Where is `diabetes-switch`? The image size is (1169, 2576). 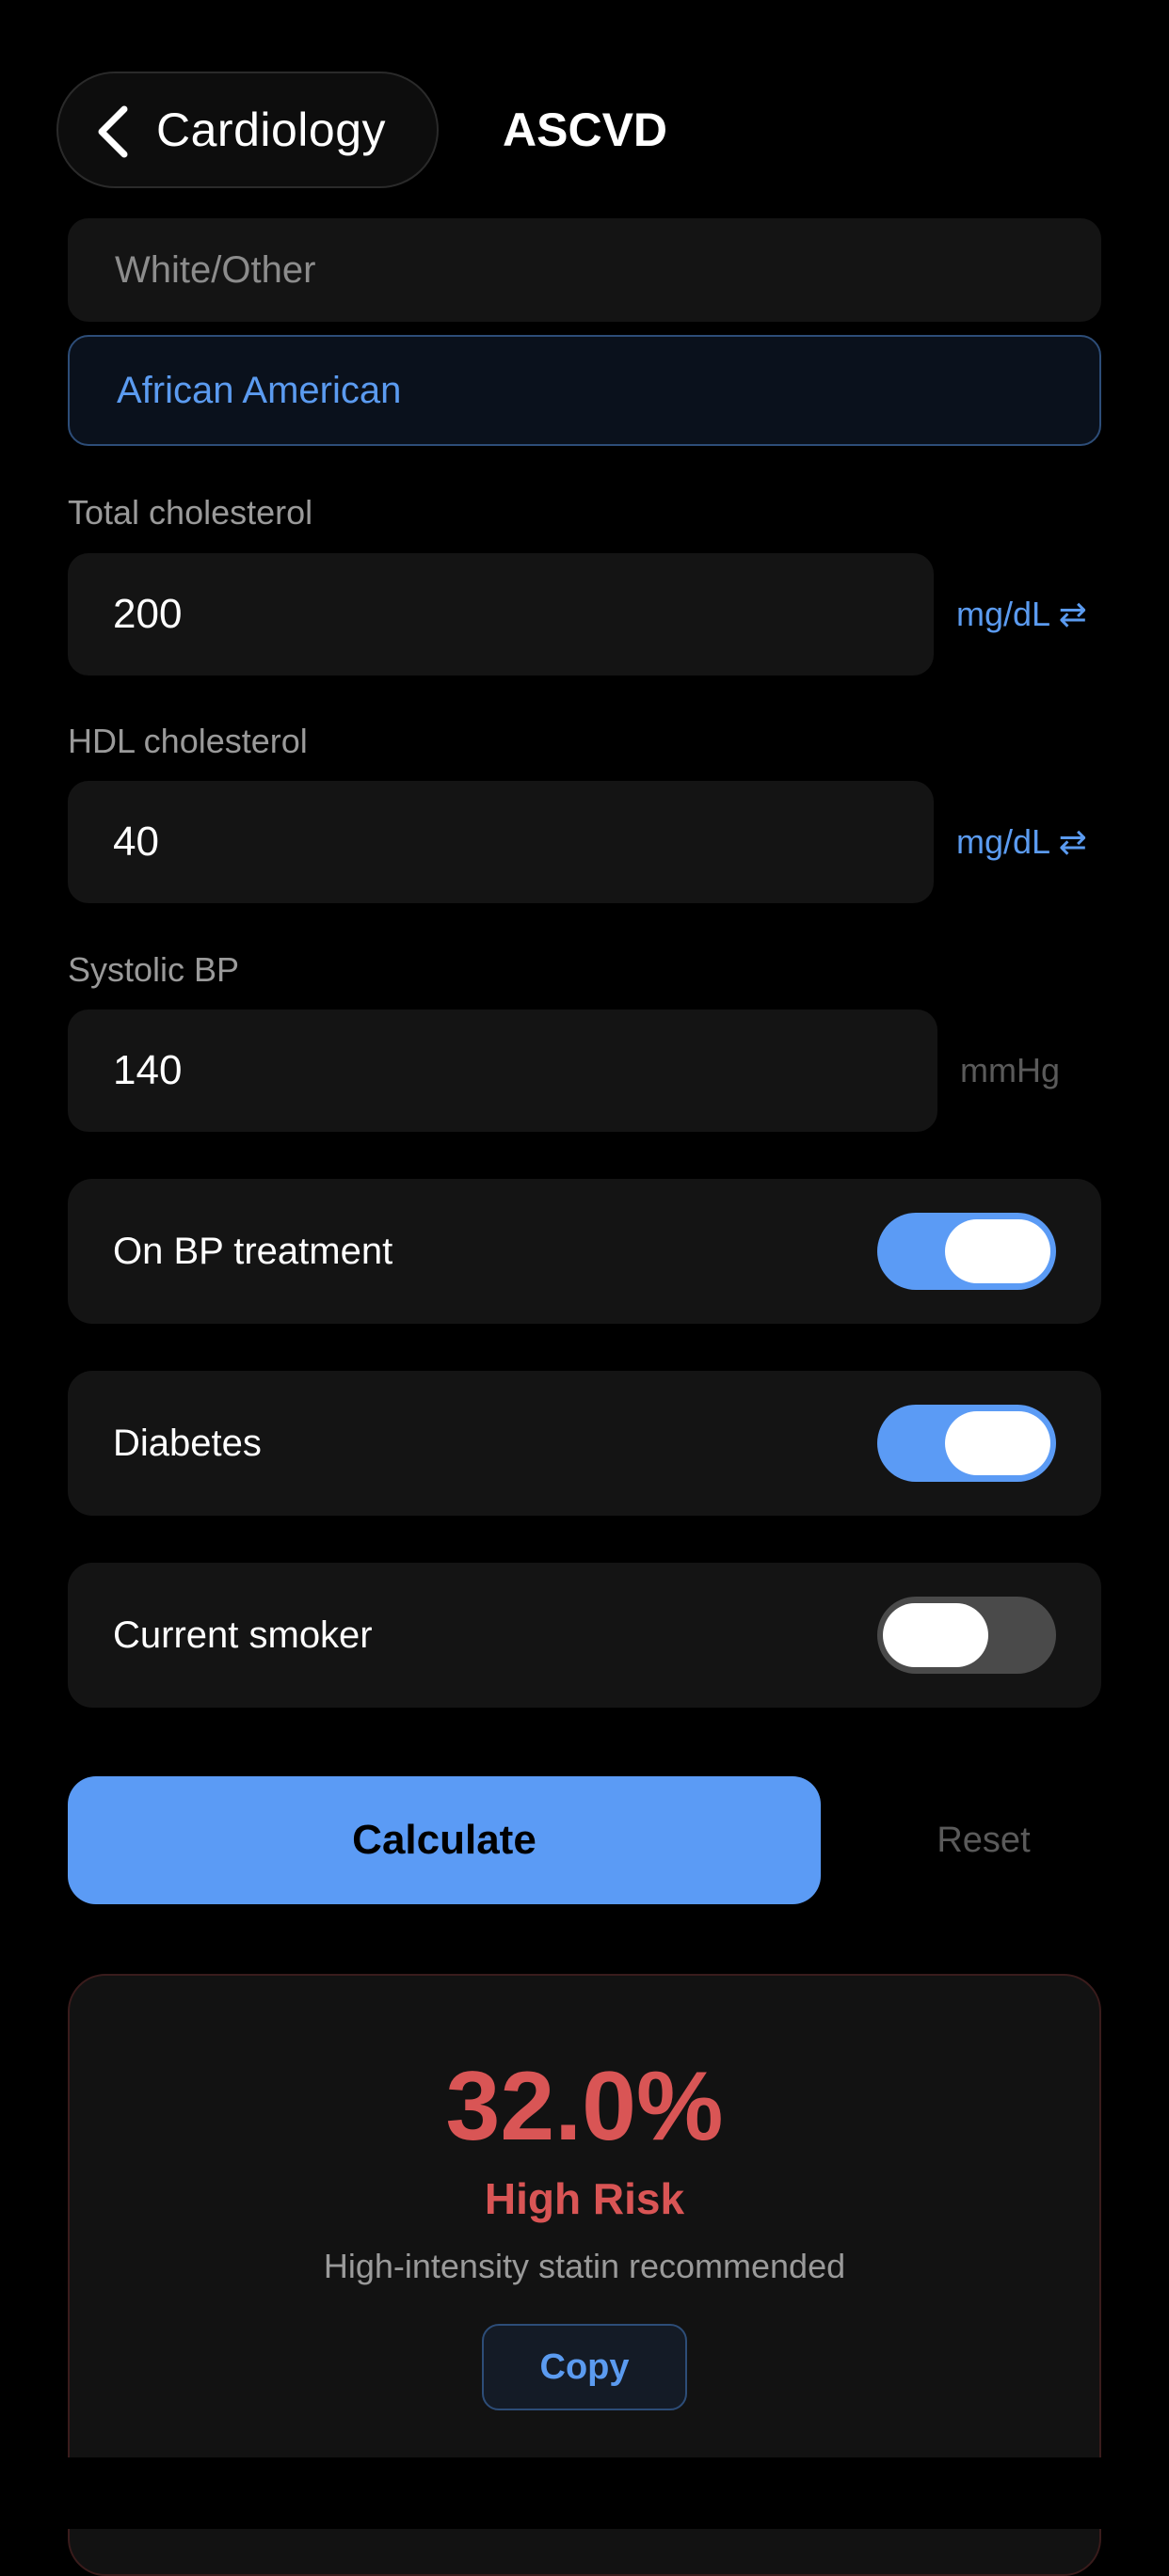 diabetes-switch is located at coordinates (966, 1444).